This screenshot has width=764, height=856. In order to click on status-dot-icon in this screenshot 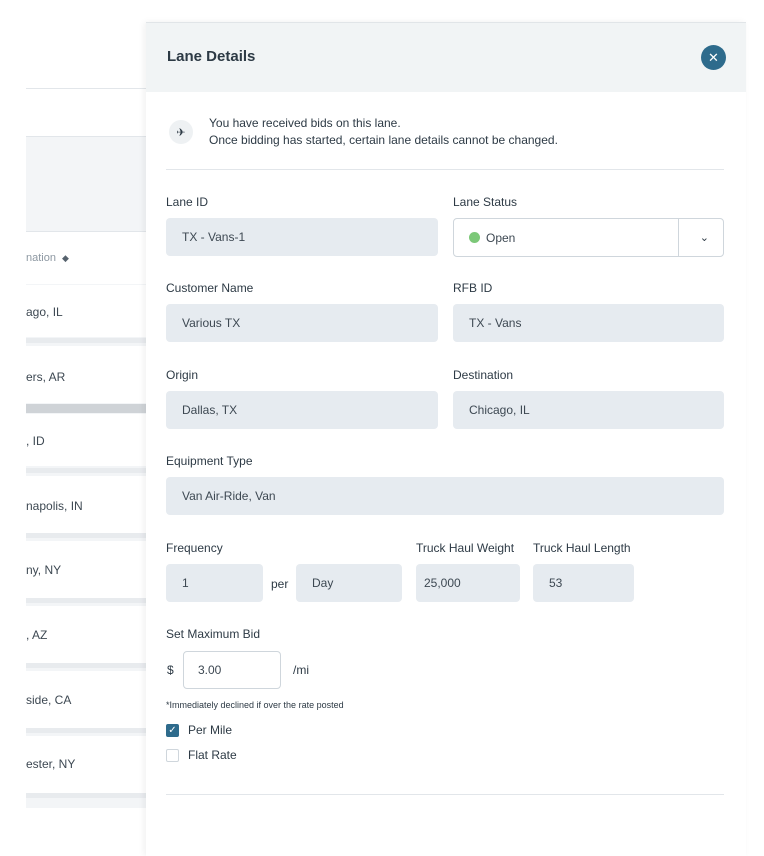, I will do `click(474, 237)`.